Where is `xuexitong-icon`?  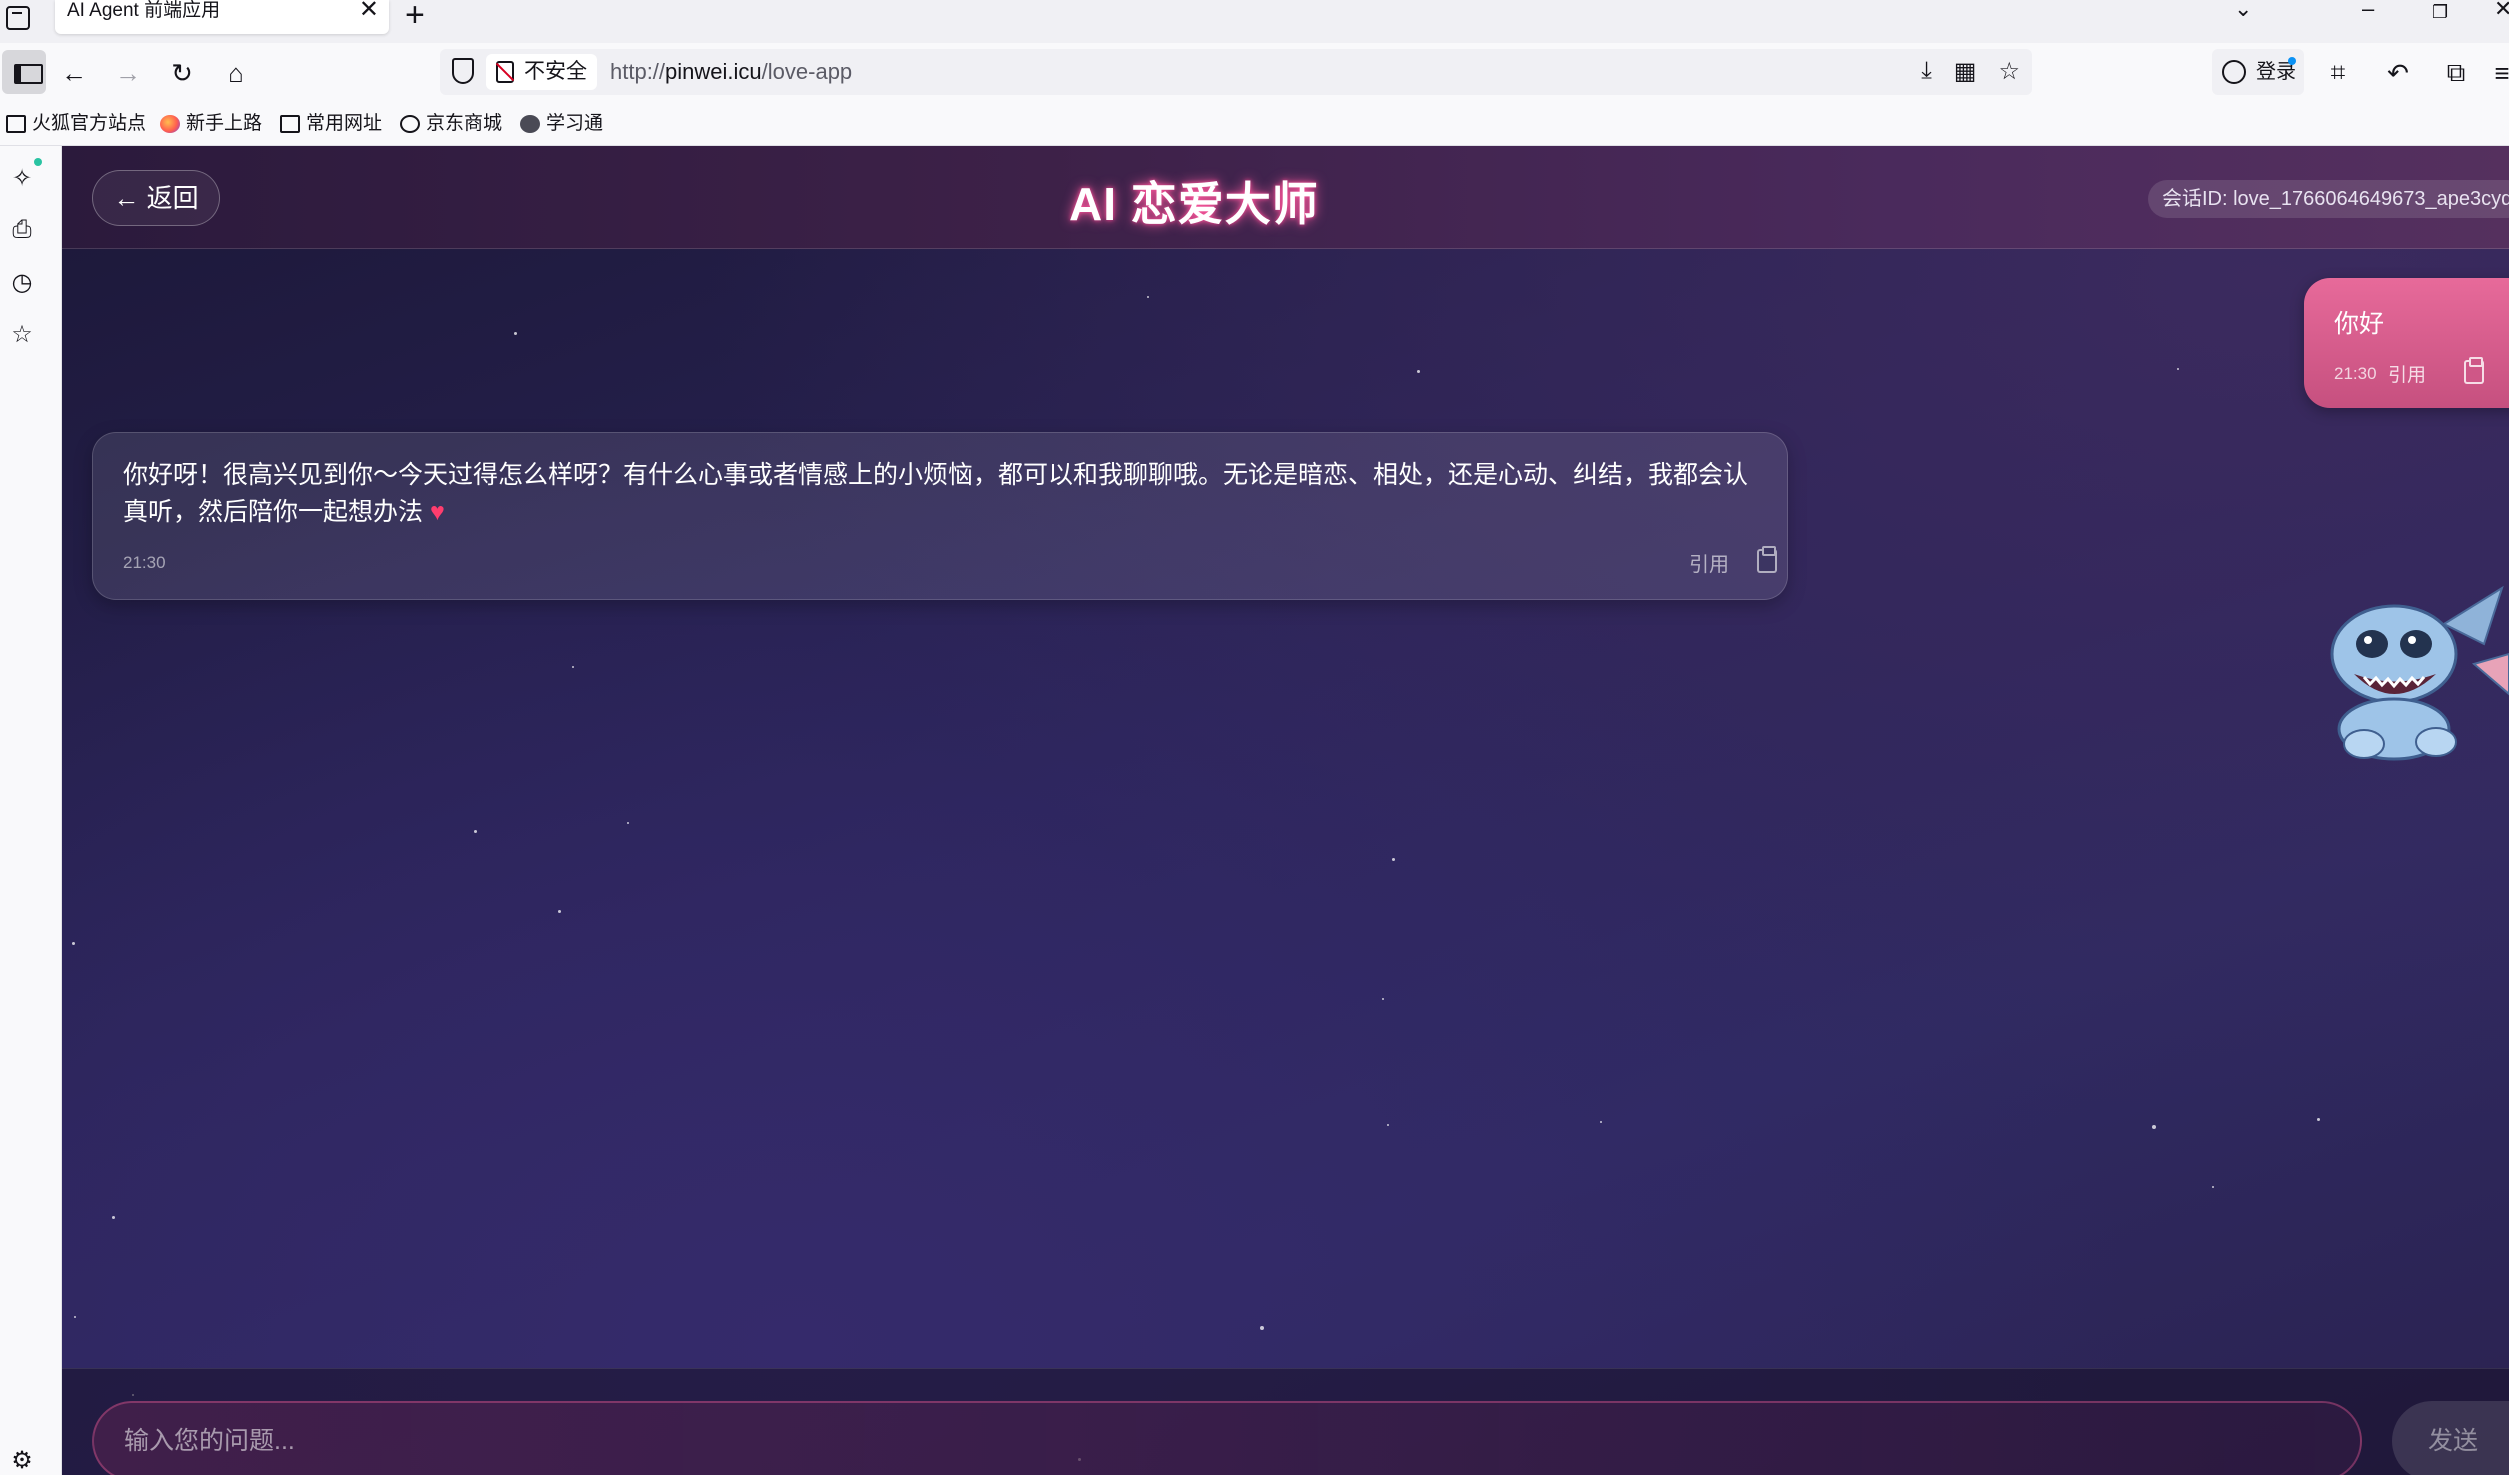 xuexitong-icon is located at coordinates (530, 124).